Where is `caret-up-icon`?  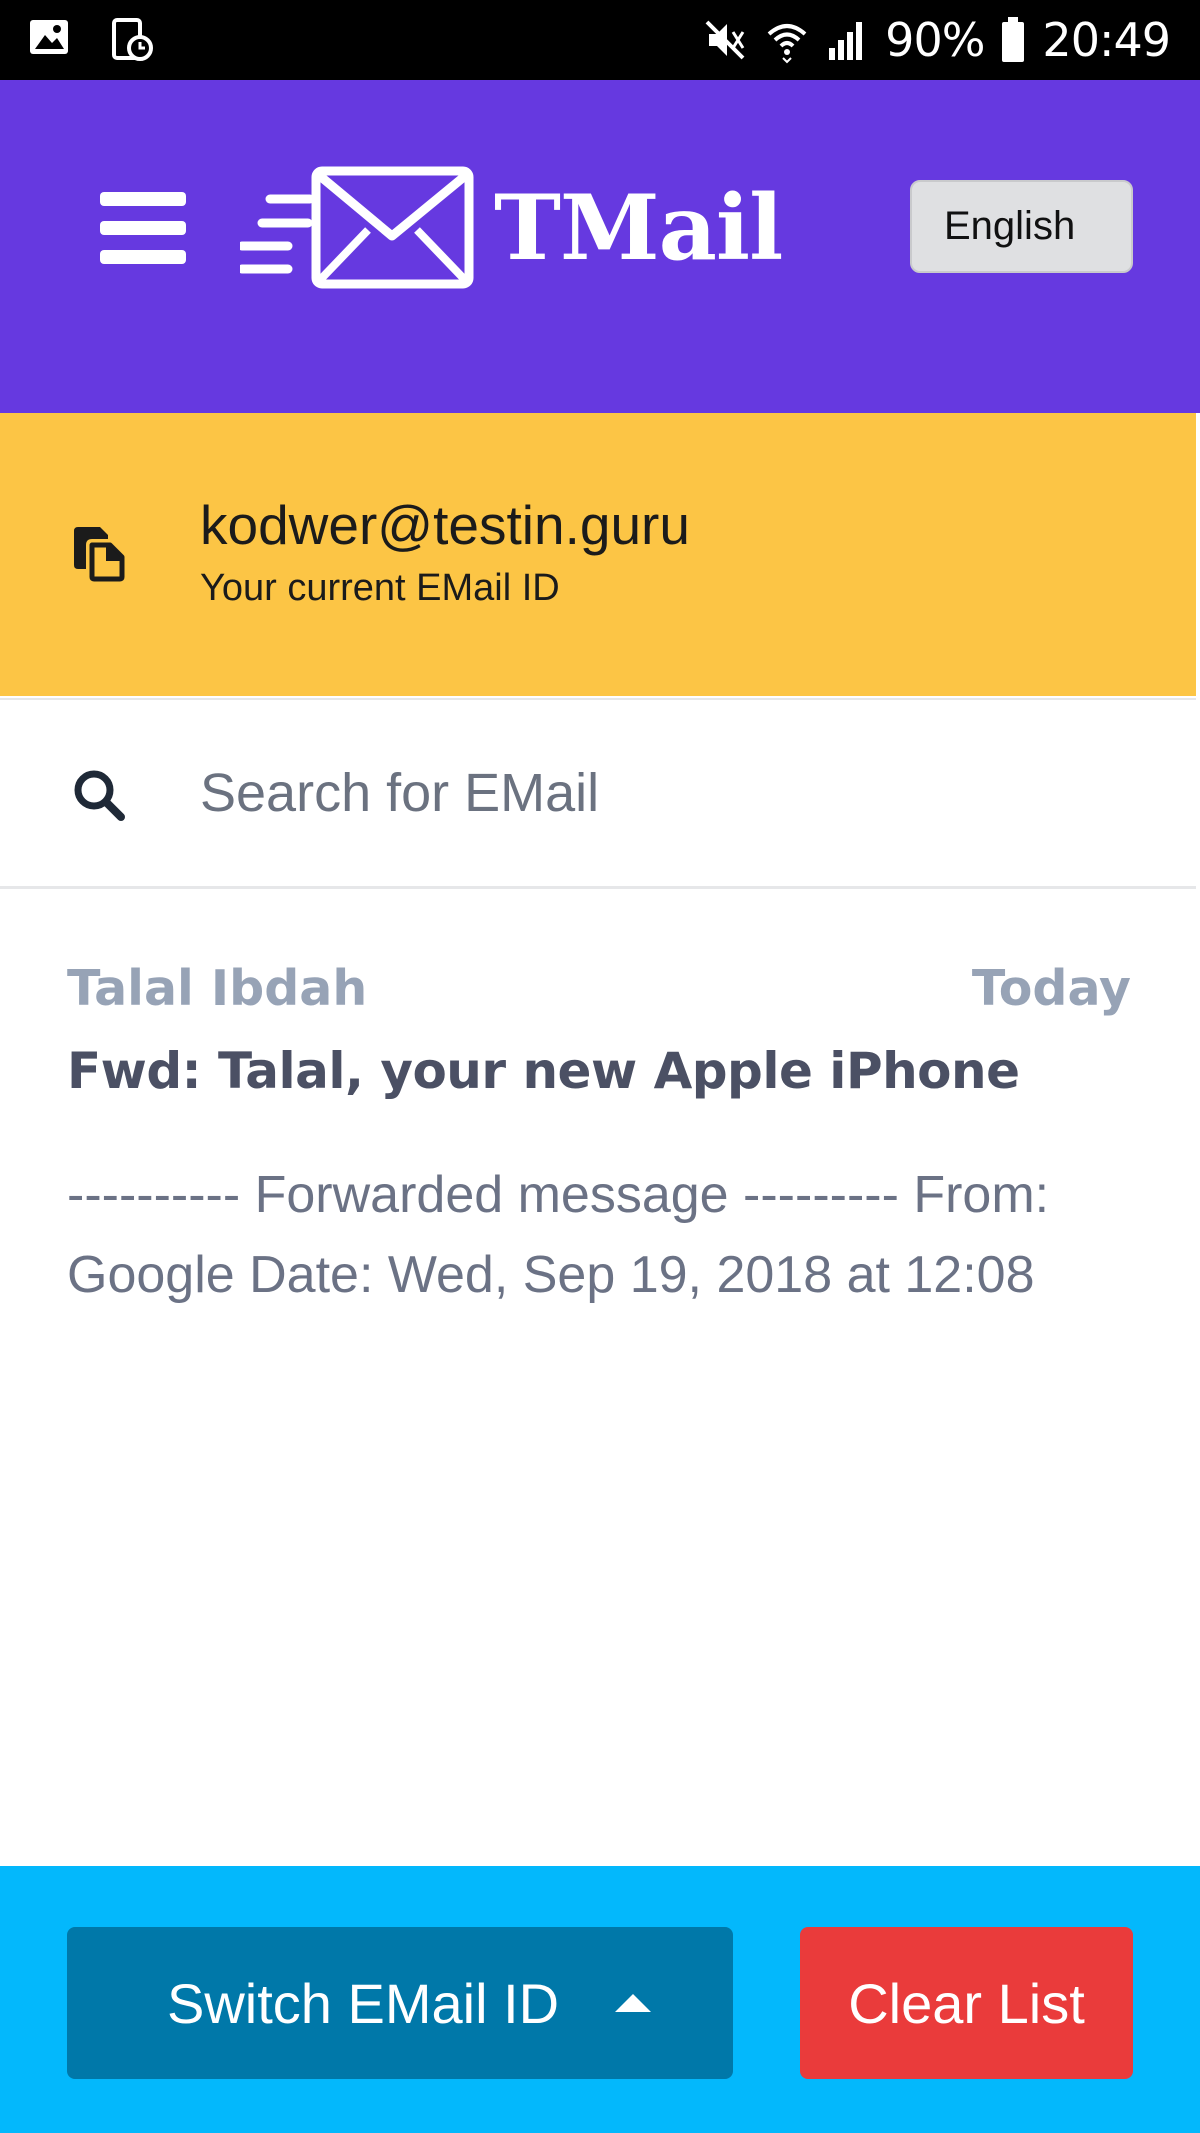
caret-up-icon is located at coordinates (633, 2003).